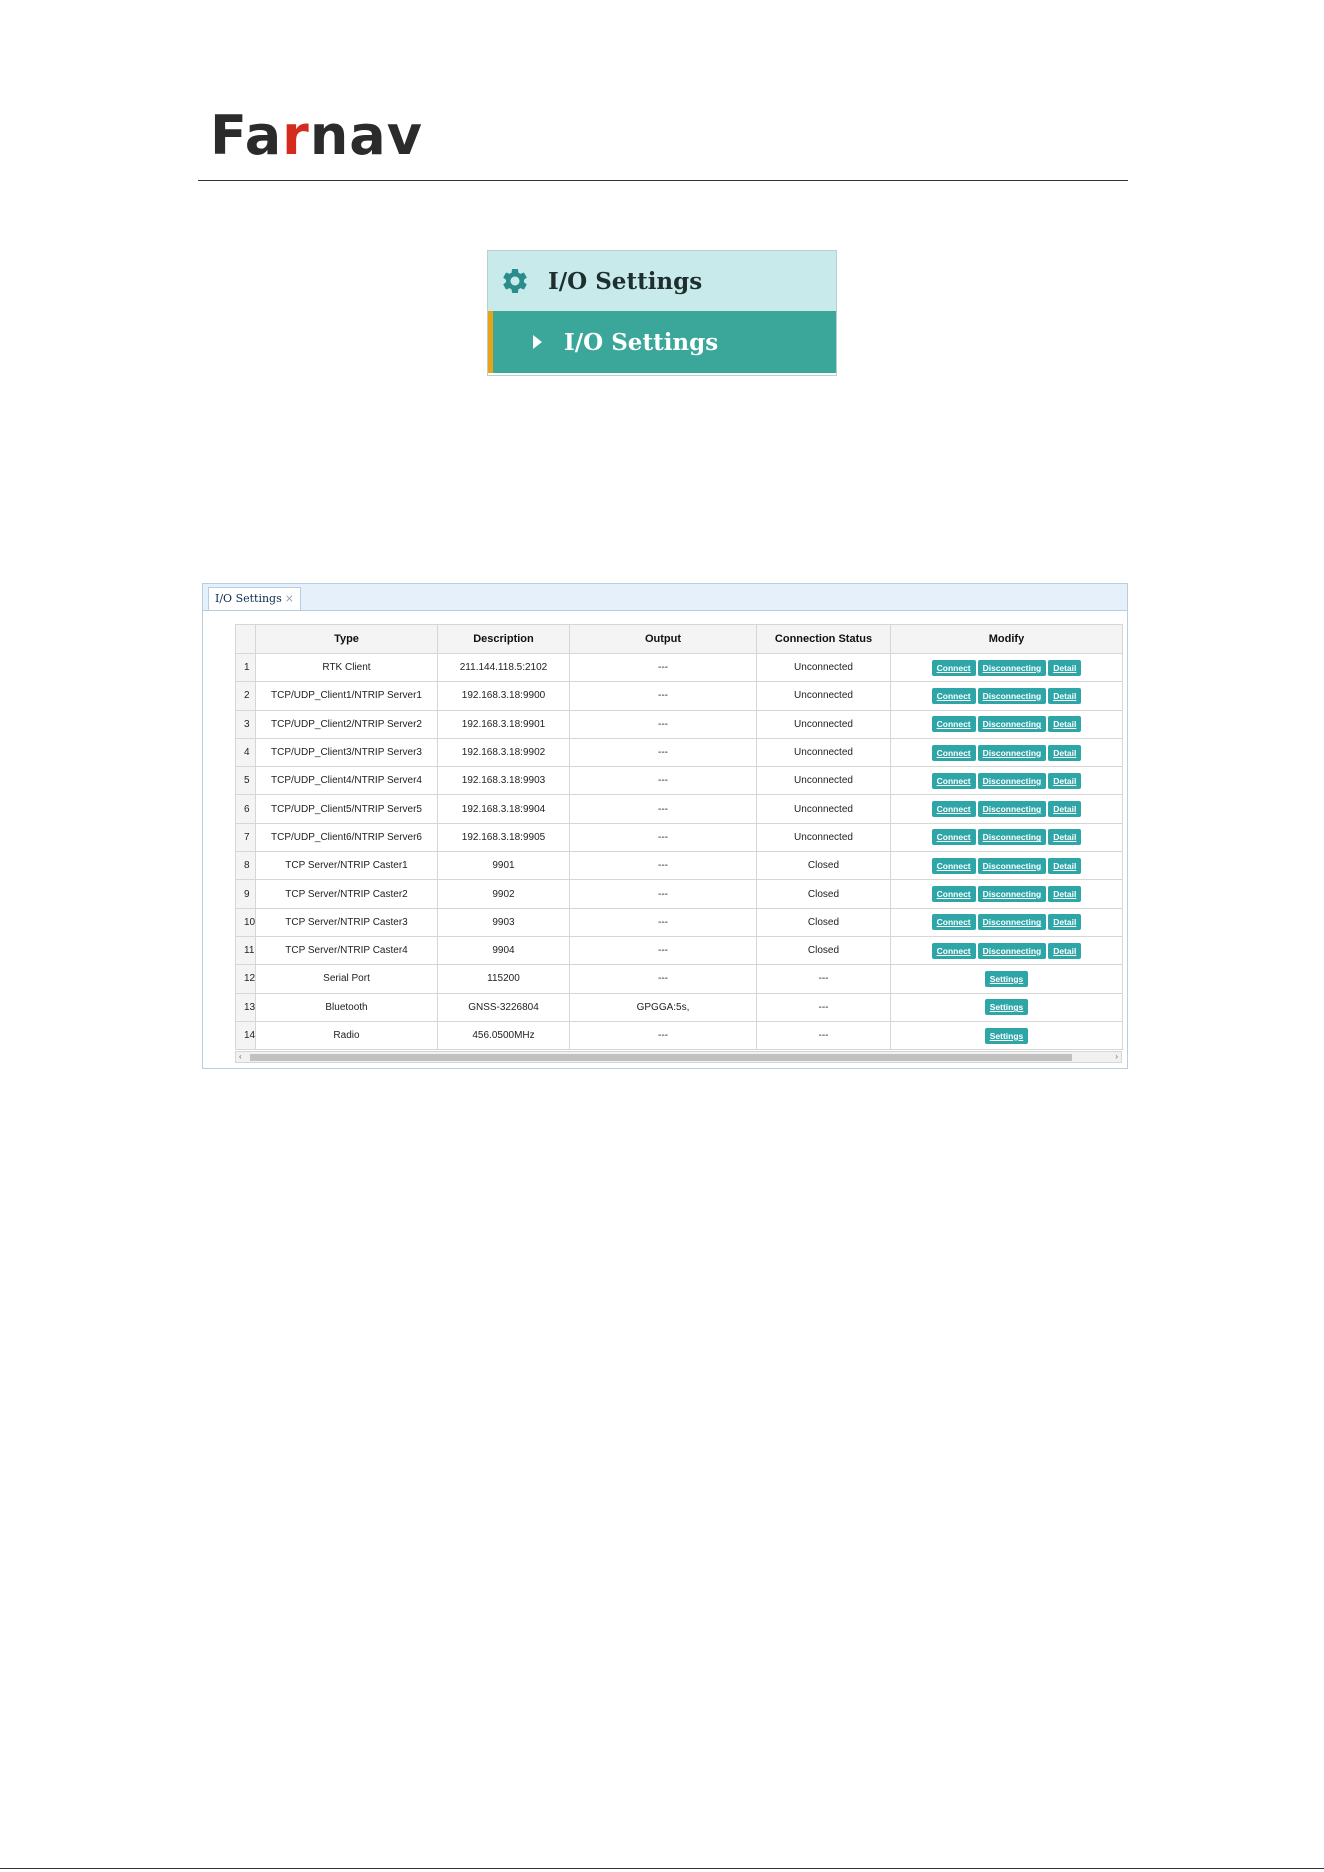 The width and height of the screenshot is (1324, 1872). Describe the element at coordinates (240, 1057) in the screenshot. I see `scroll-left-icon: ‹` at that location.